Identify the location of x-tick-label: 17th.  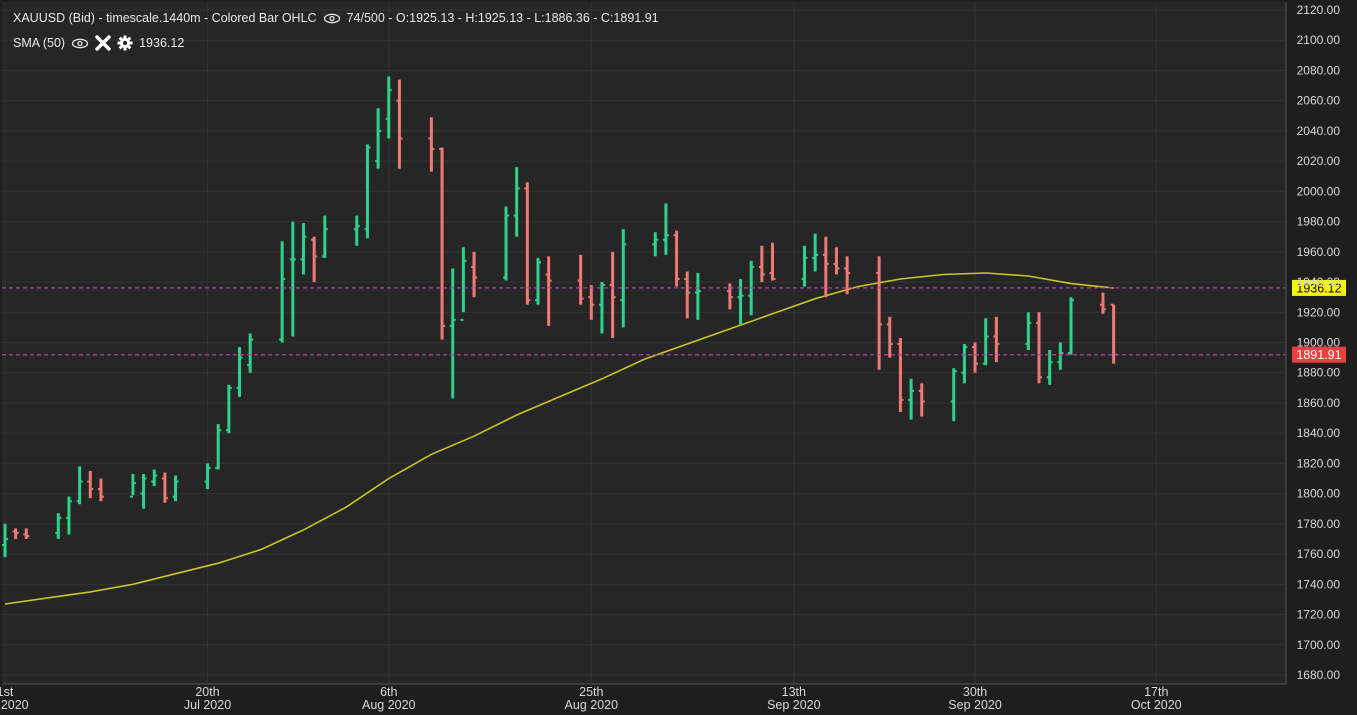
(1156, 692).